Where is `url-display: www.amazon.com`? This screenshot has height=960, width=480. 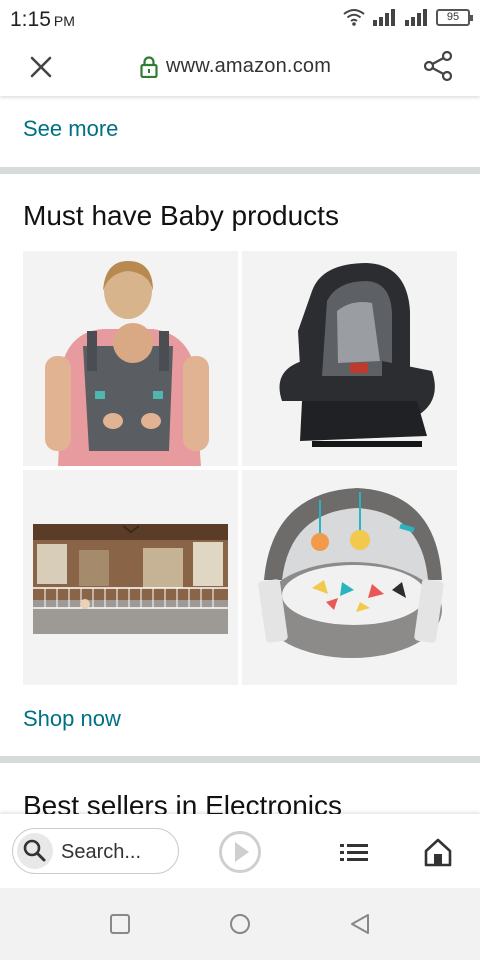
url-display: www.amazon.com is located at coordinates (235, 66).